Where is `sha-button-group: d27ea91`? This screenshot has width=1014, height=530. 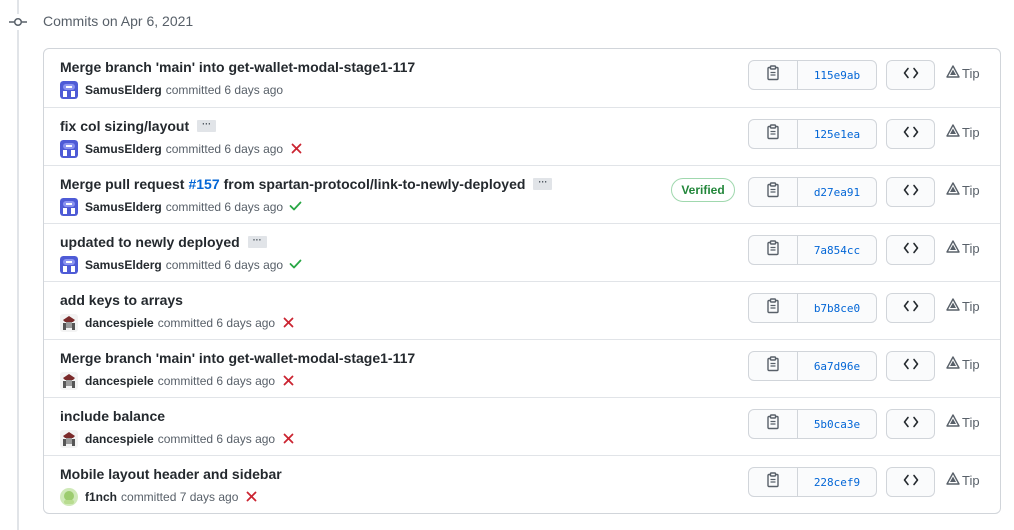
sha-button-group: d27ea91 is located at coordinates (812, 192).